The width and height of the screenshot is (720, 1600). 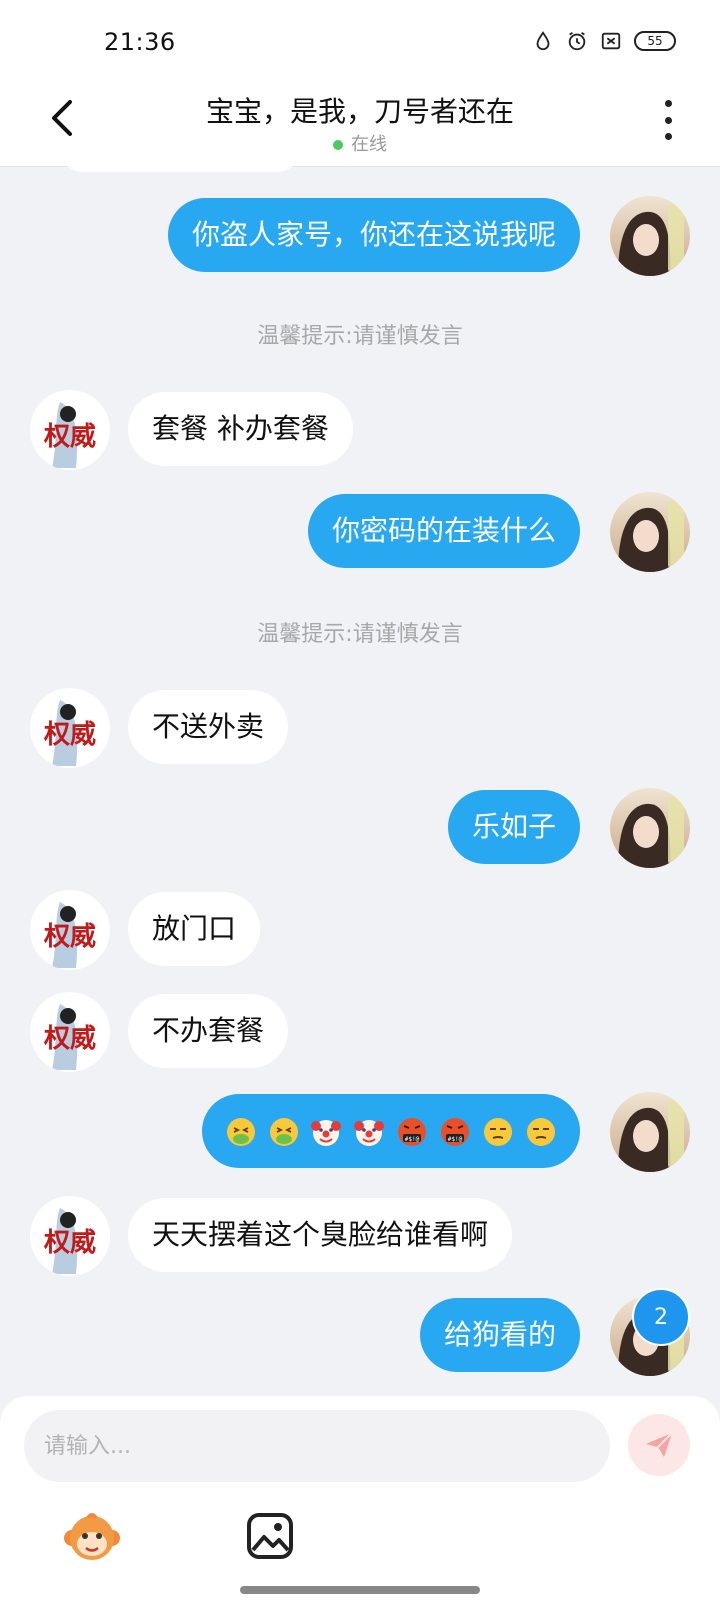 I want to click on message-row: 给狗看的, so click(x=360, y=1336).